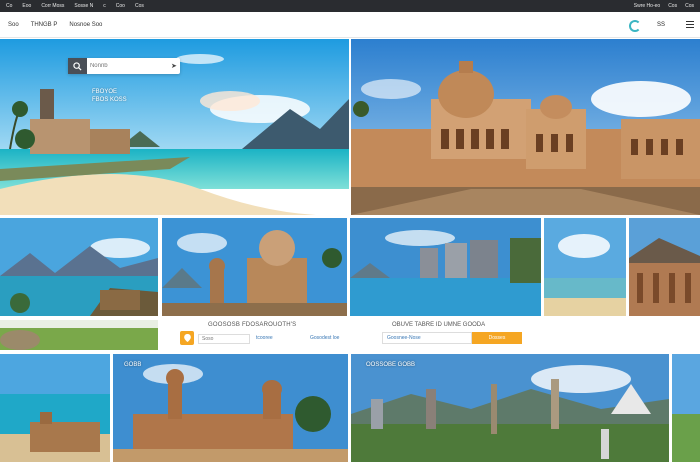 The width and height of the screenshot is (700, 470). What do you see at coordinates (330, 339) in the screenshot?
I see `guests-link: Gosodest loe` at bounding box center [330, 339].